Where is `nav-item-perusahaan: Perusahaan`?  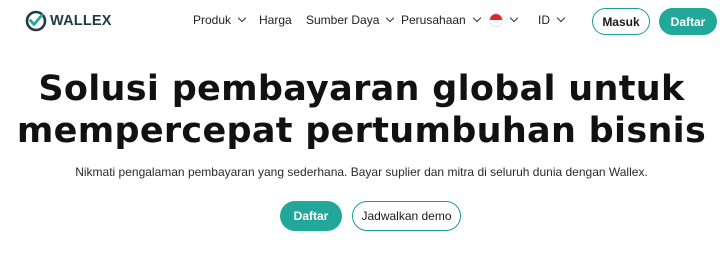 nav-item-perusahaan: Perusahaan is located at coordinates (441, 20).